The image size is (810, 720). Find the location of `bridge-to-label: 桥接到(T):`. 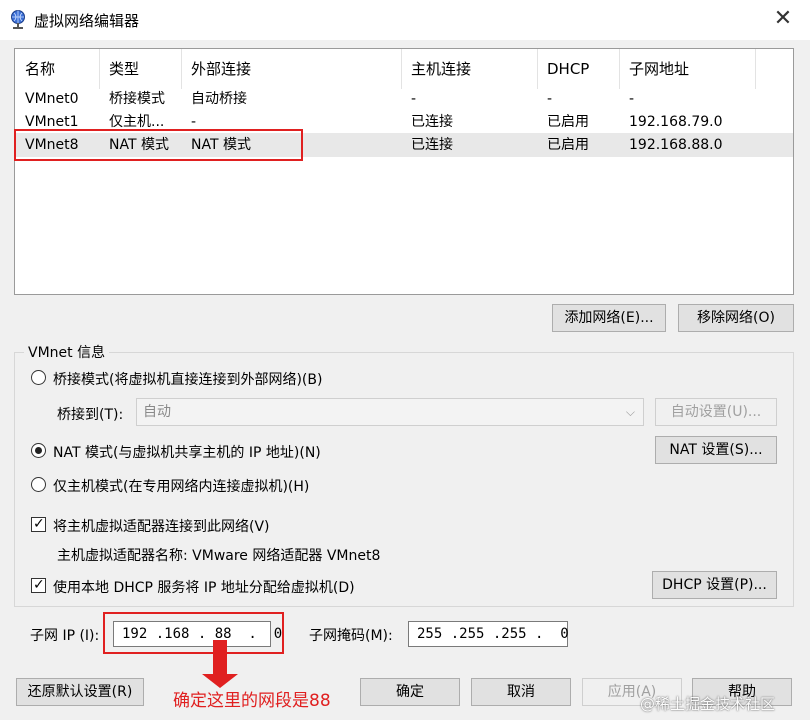

bridge-to-label: 桥接到(T): is located at coordinates (90, 415).